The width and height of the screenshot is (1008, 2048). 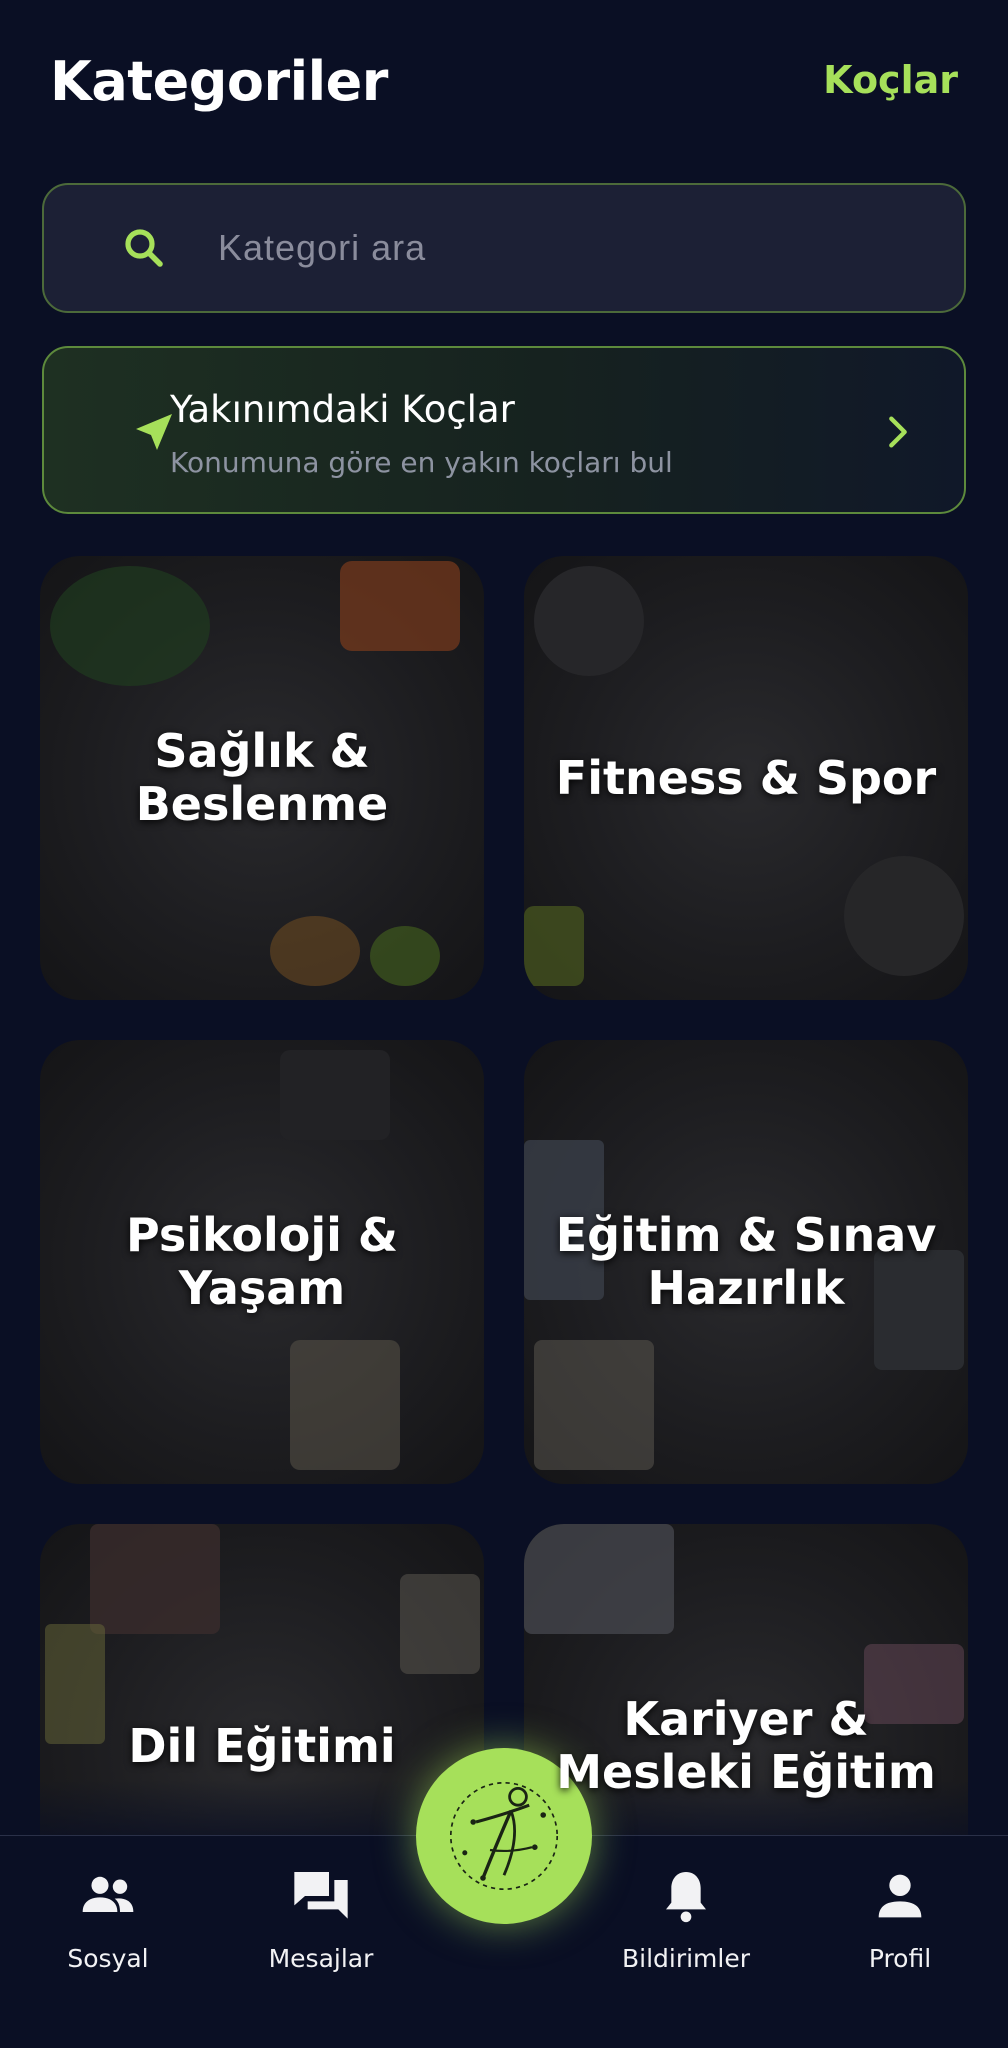 What do you see at coordinates (108, 1918) in the screenshot?
I see `tab-social: Sosyal` at bounding box center [108, 1918].